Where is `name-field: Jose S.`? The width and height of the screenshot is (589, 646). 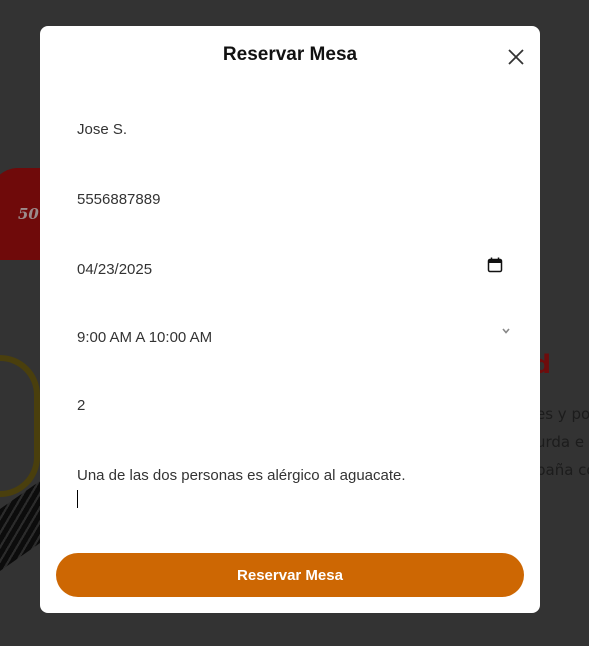
name-field: Jose S. is located at coordinates (291, 129).